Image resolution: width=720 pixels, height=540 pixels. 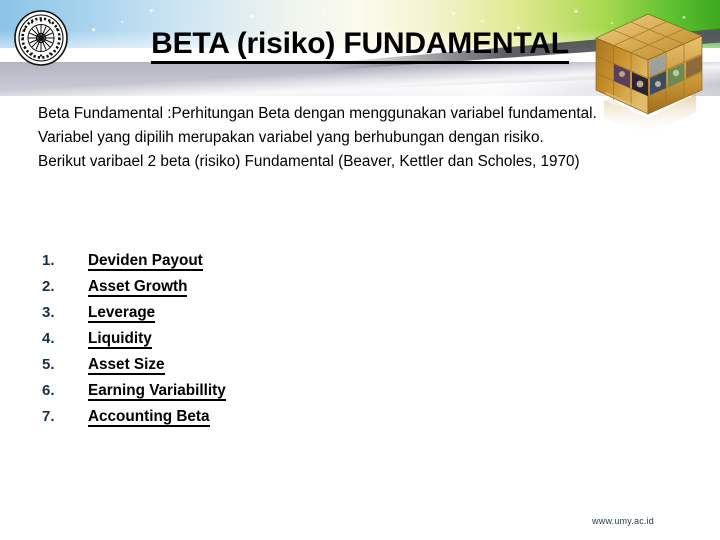 What do you see at coordinates (120, 340) in the screenshot?
I see `list-item-label: Liquidity` at bounding box center [120, 340].